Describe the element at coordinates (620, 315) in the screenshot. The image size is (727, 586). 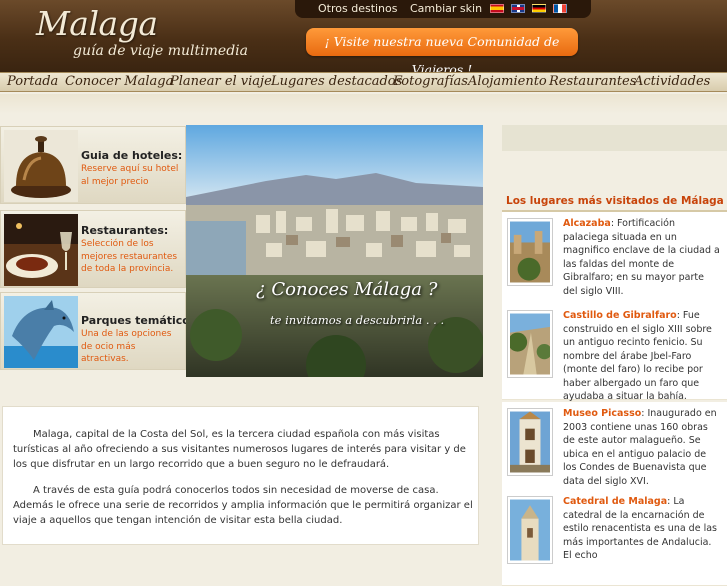
I see `place-gibralfaro-link: Castillo de Gibralfaro` at that location.